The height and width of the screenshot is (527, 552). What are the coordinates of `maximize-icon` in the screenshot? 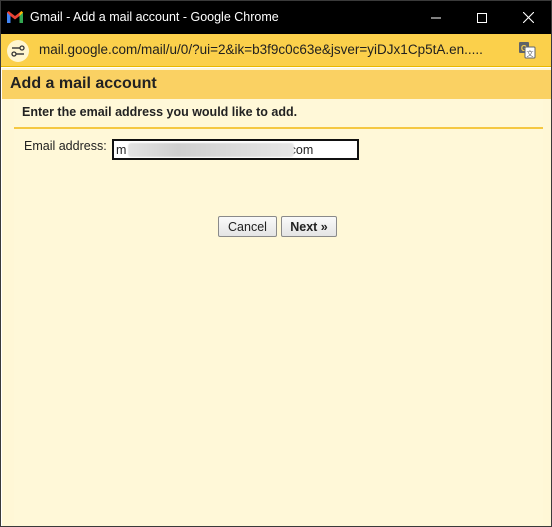 It's located at (482, 17).